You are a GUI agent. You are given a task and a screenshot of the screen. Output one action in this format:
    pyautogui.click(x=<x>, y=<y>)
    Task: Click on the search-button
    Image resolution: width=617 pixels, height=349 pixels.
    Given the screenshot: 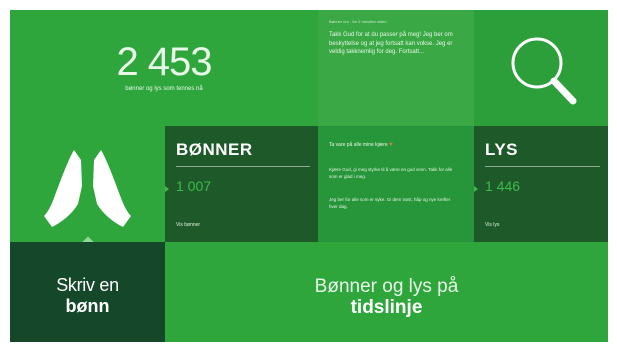 What is the action you would take?
    pyautogui.click(x=541, y=68)
    